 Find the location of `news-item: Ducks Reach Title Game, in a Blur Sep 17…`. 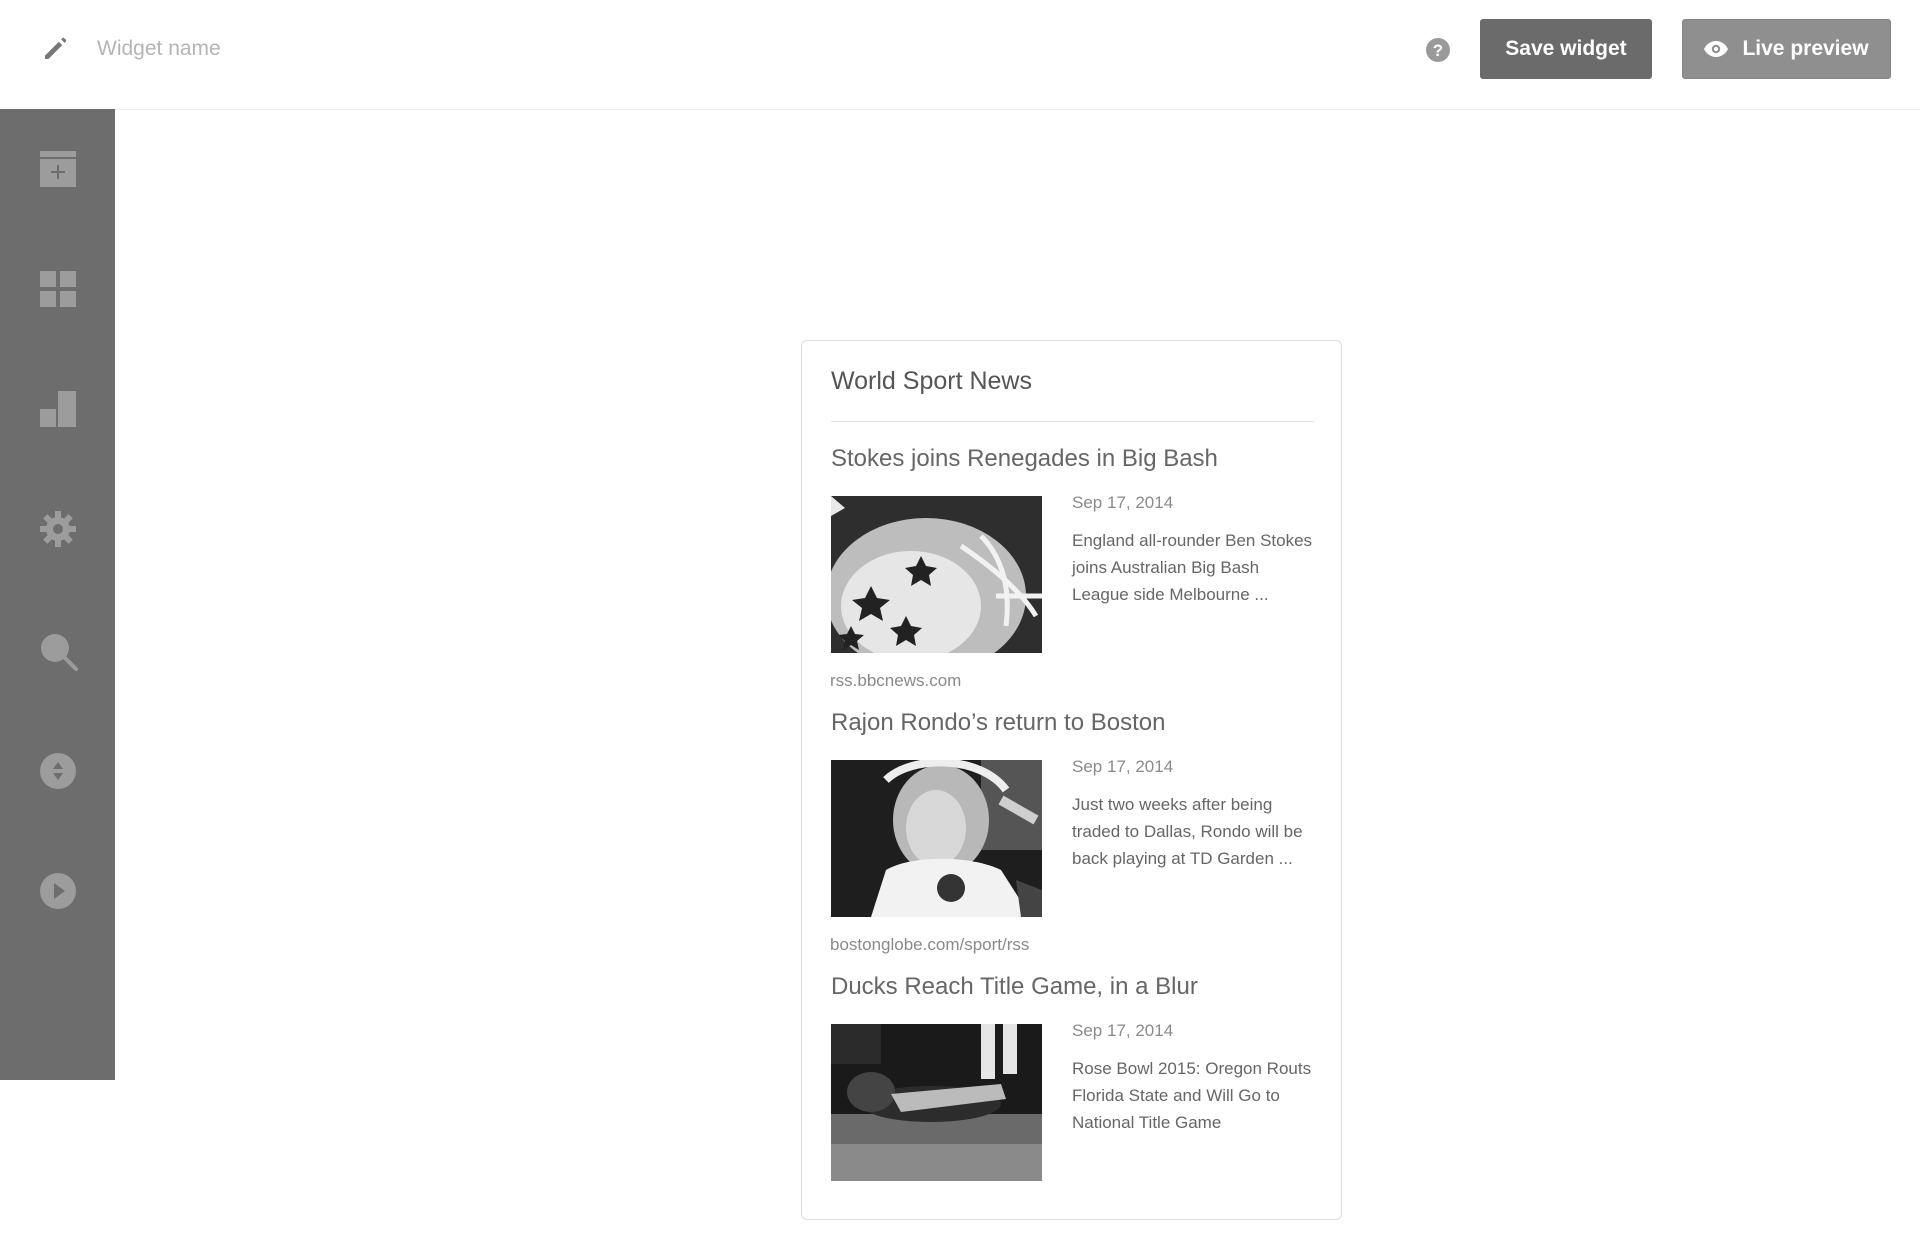

news-item: Ducks Reach Title Game, in a Blur Sep 17… is located at coordinates (1072, 1105).